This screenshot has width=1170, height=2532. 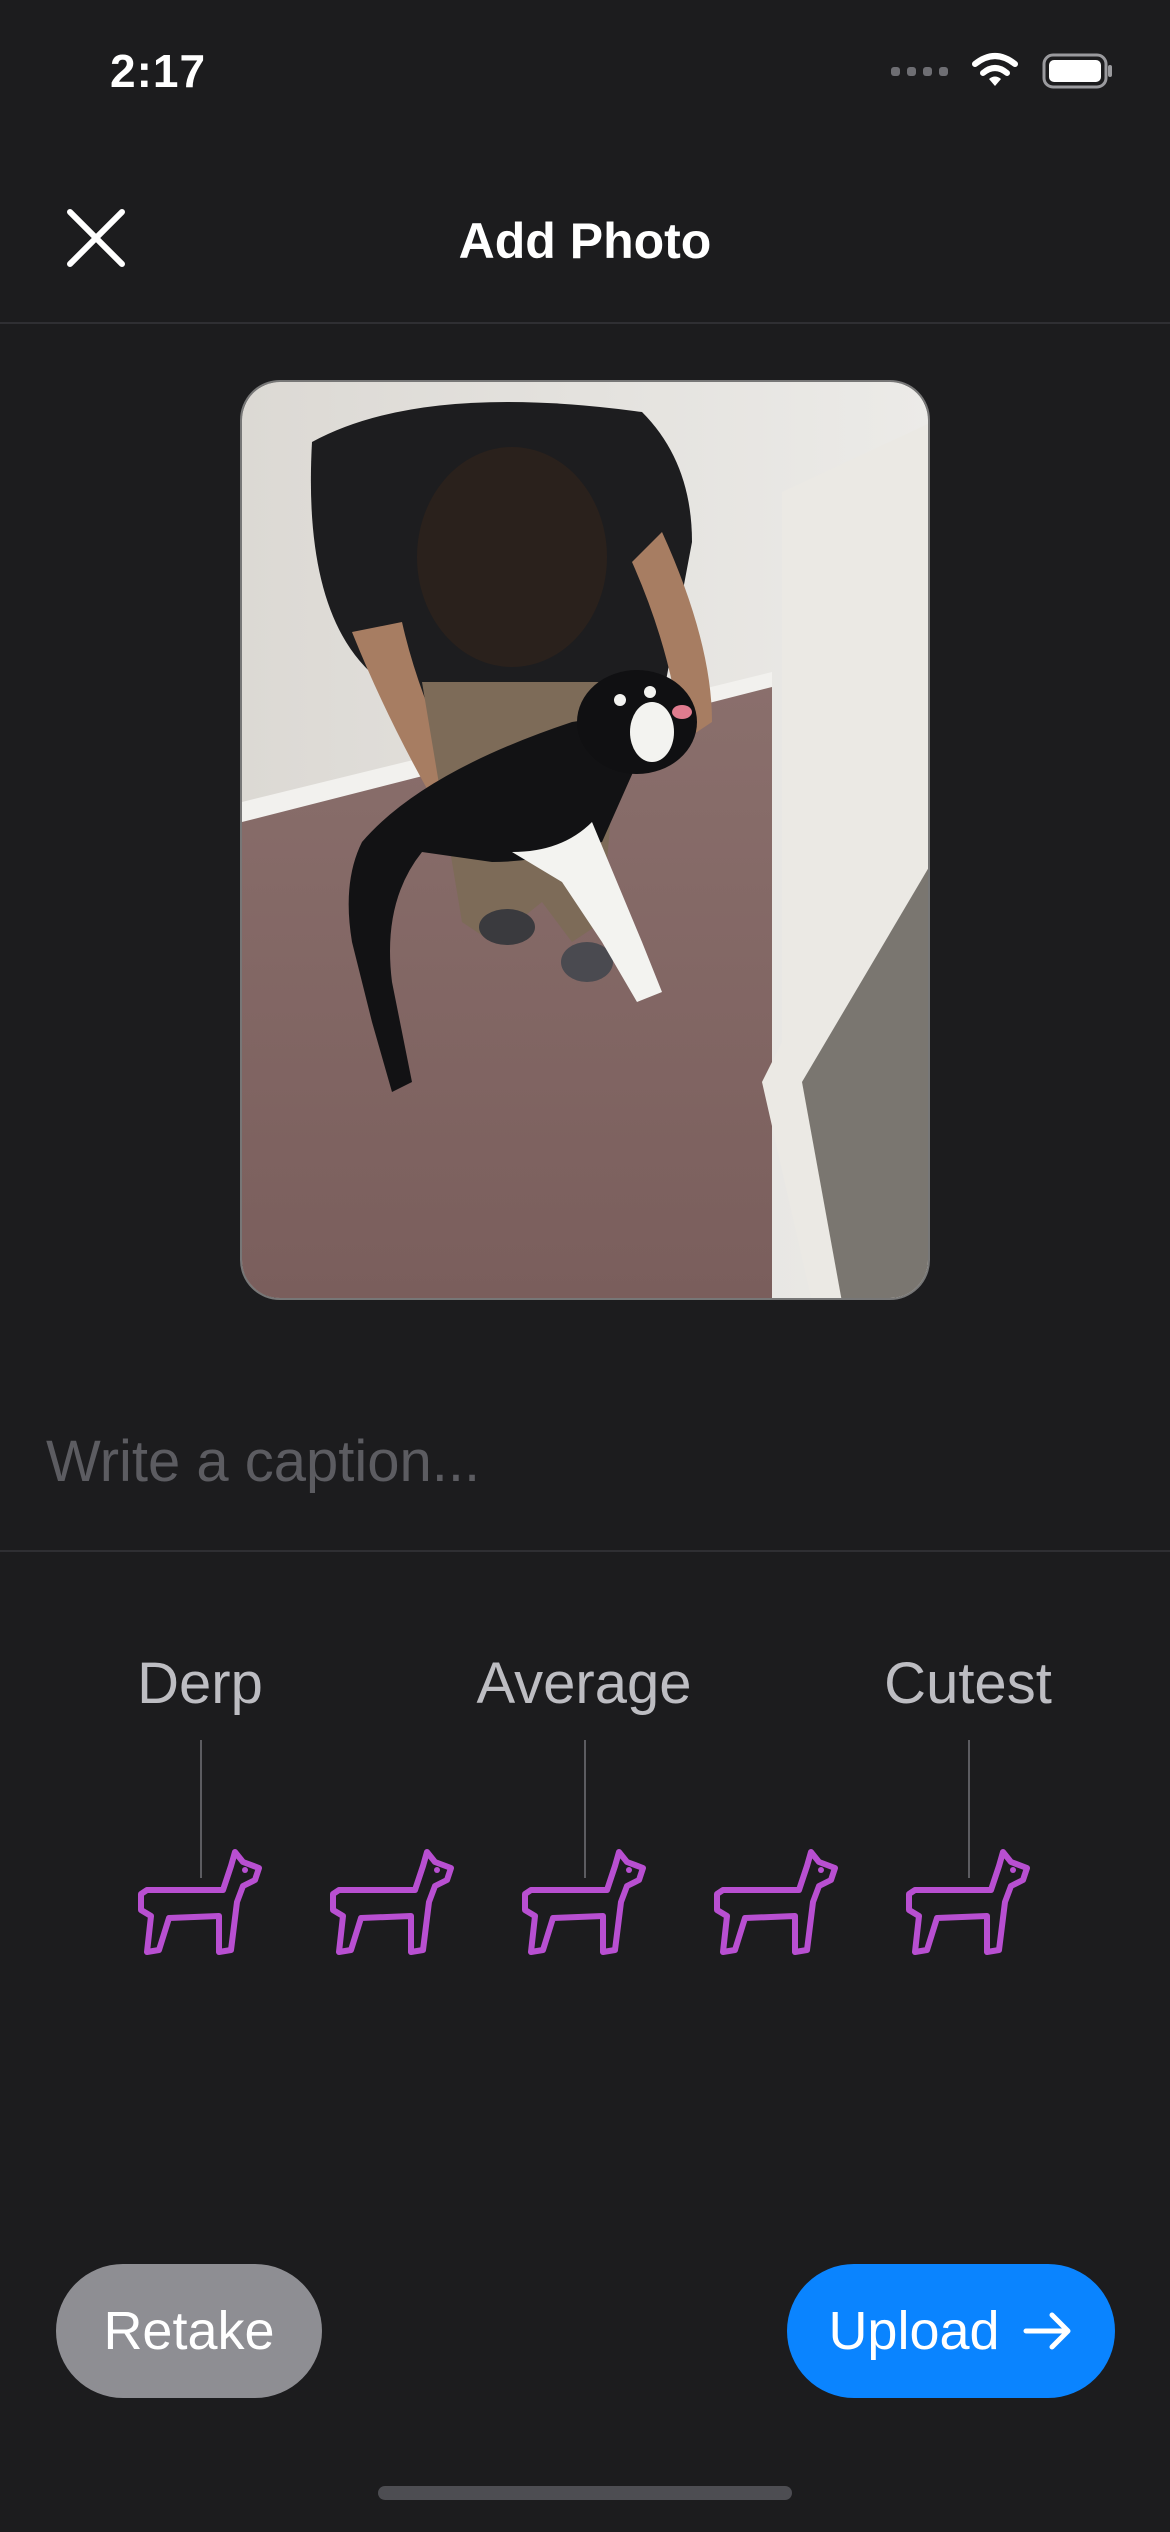 I want to click on wifi-icon, so click(x=995, y=69).